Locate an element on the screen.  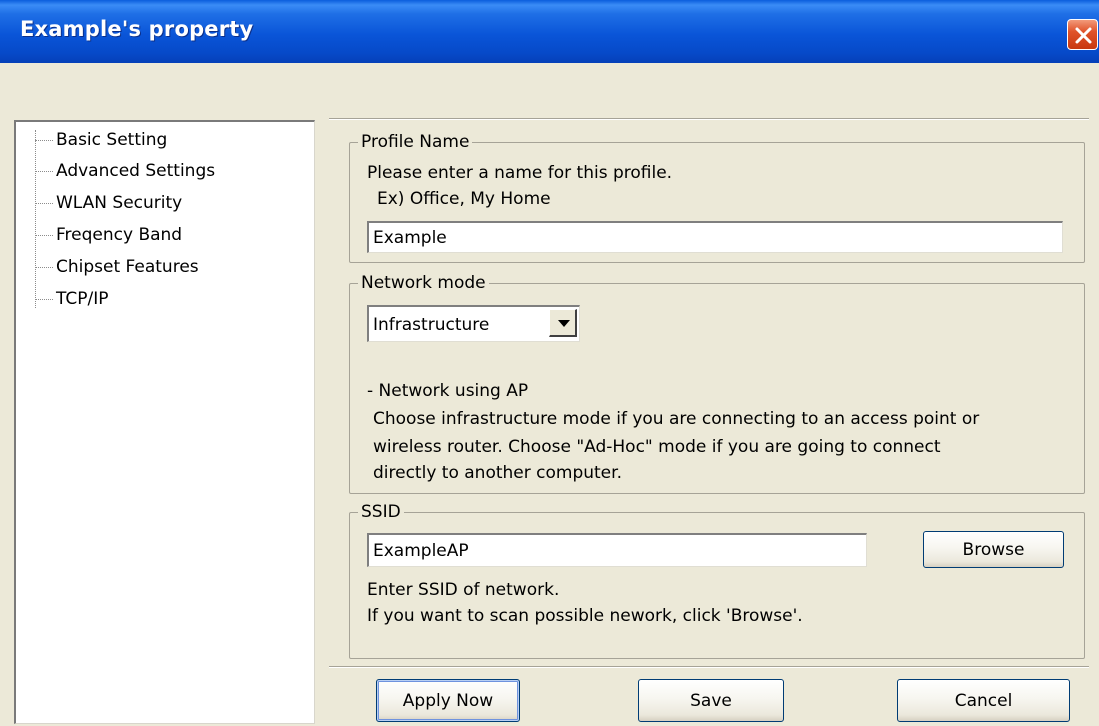
cancel-button: Cancel is located at coordinates (983, 700).